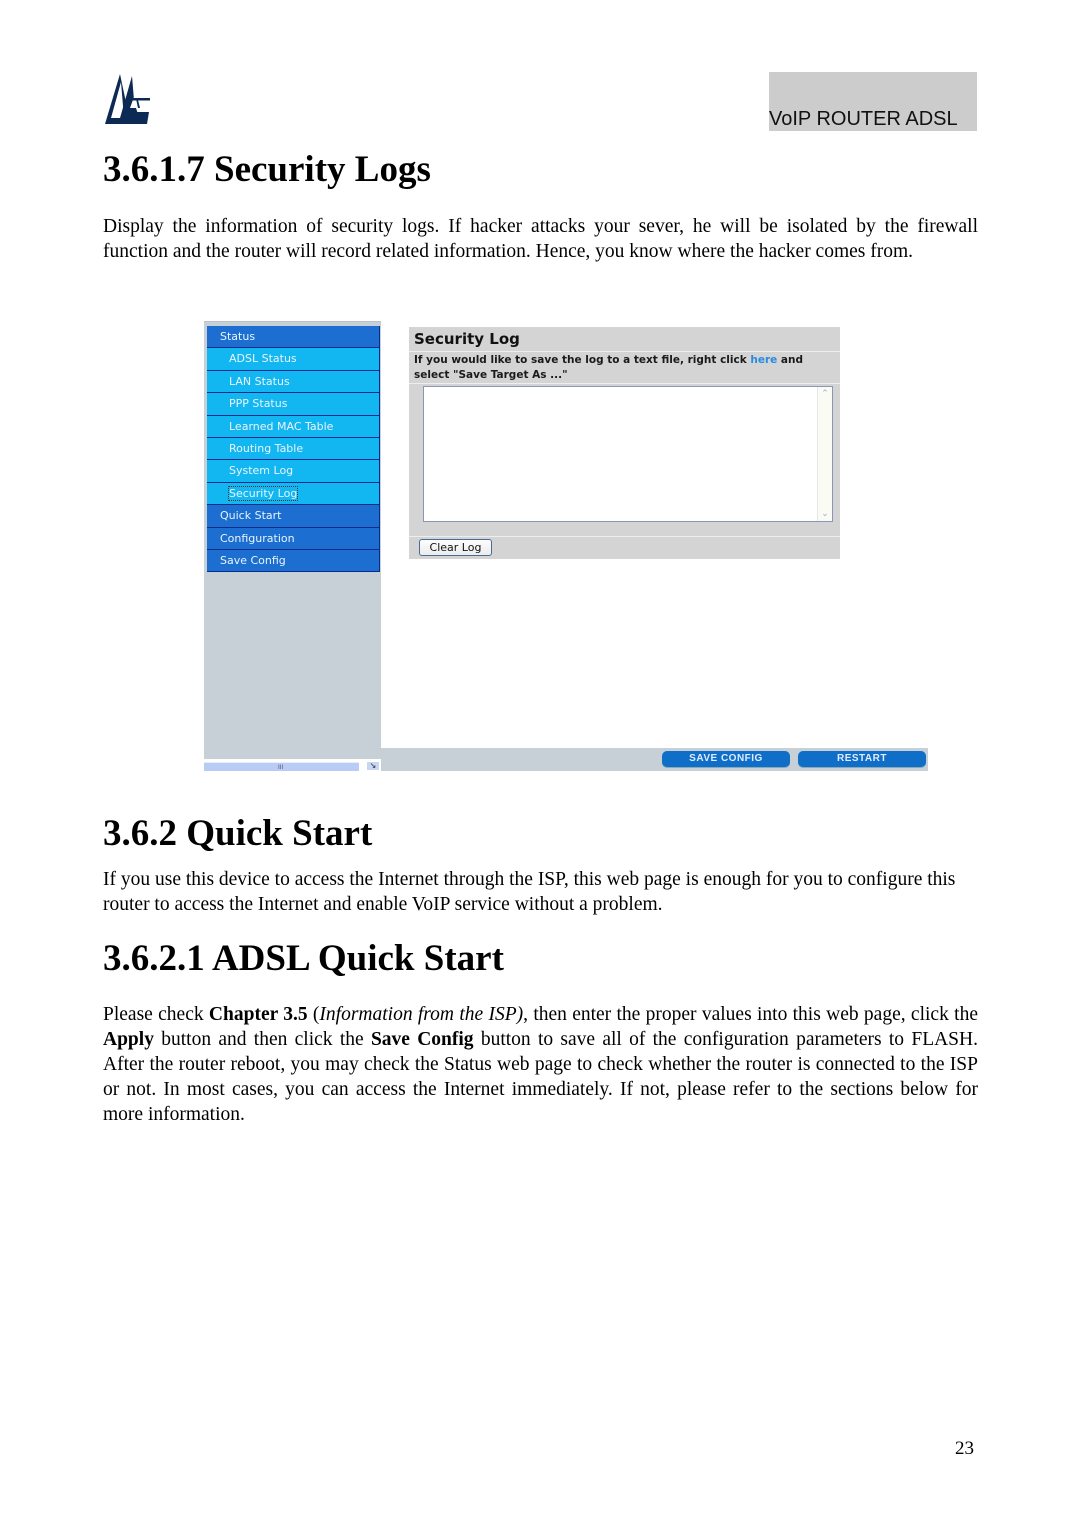  Describe the element at coordinates (293, 404) in the screenshot. I see `sidebar-item-ppp-status: PPP Status` at that location.